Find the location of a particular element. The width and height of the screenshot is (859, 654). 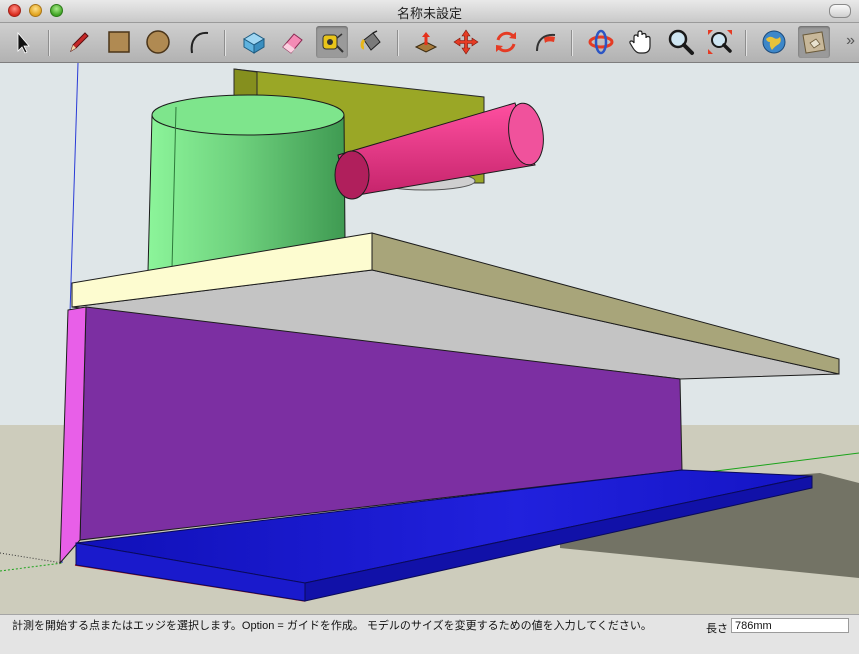

component-icon is located at coordinates (254, 43).